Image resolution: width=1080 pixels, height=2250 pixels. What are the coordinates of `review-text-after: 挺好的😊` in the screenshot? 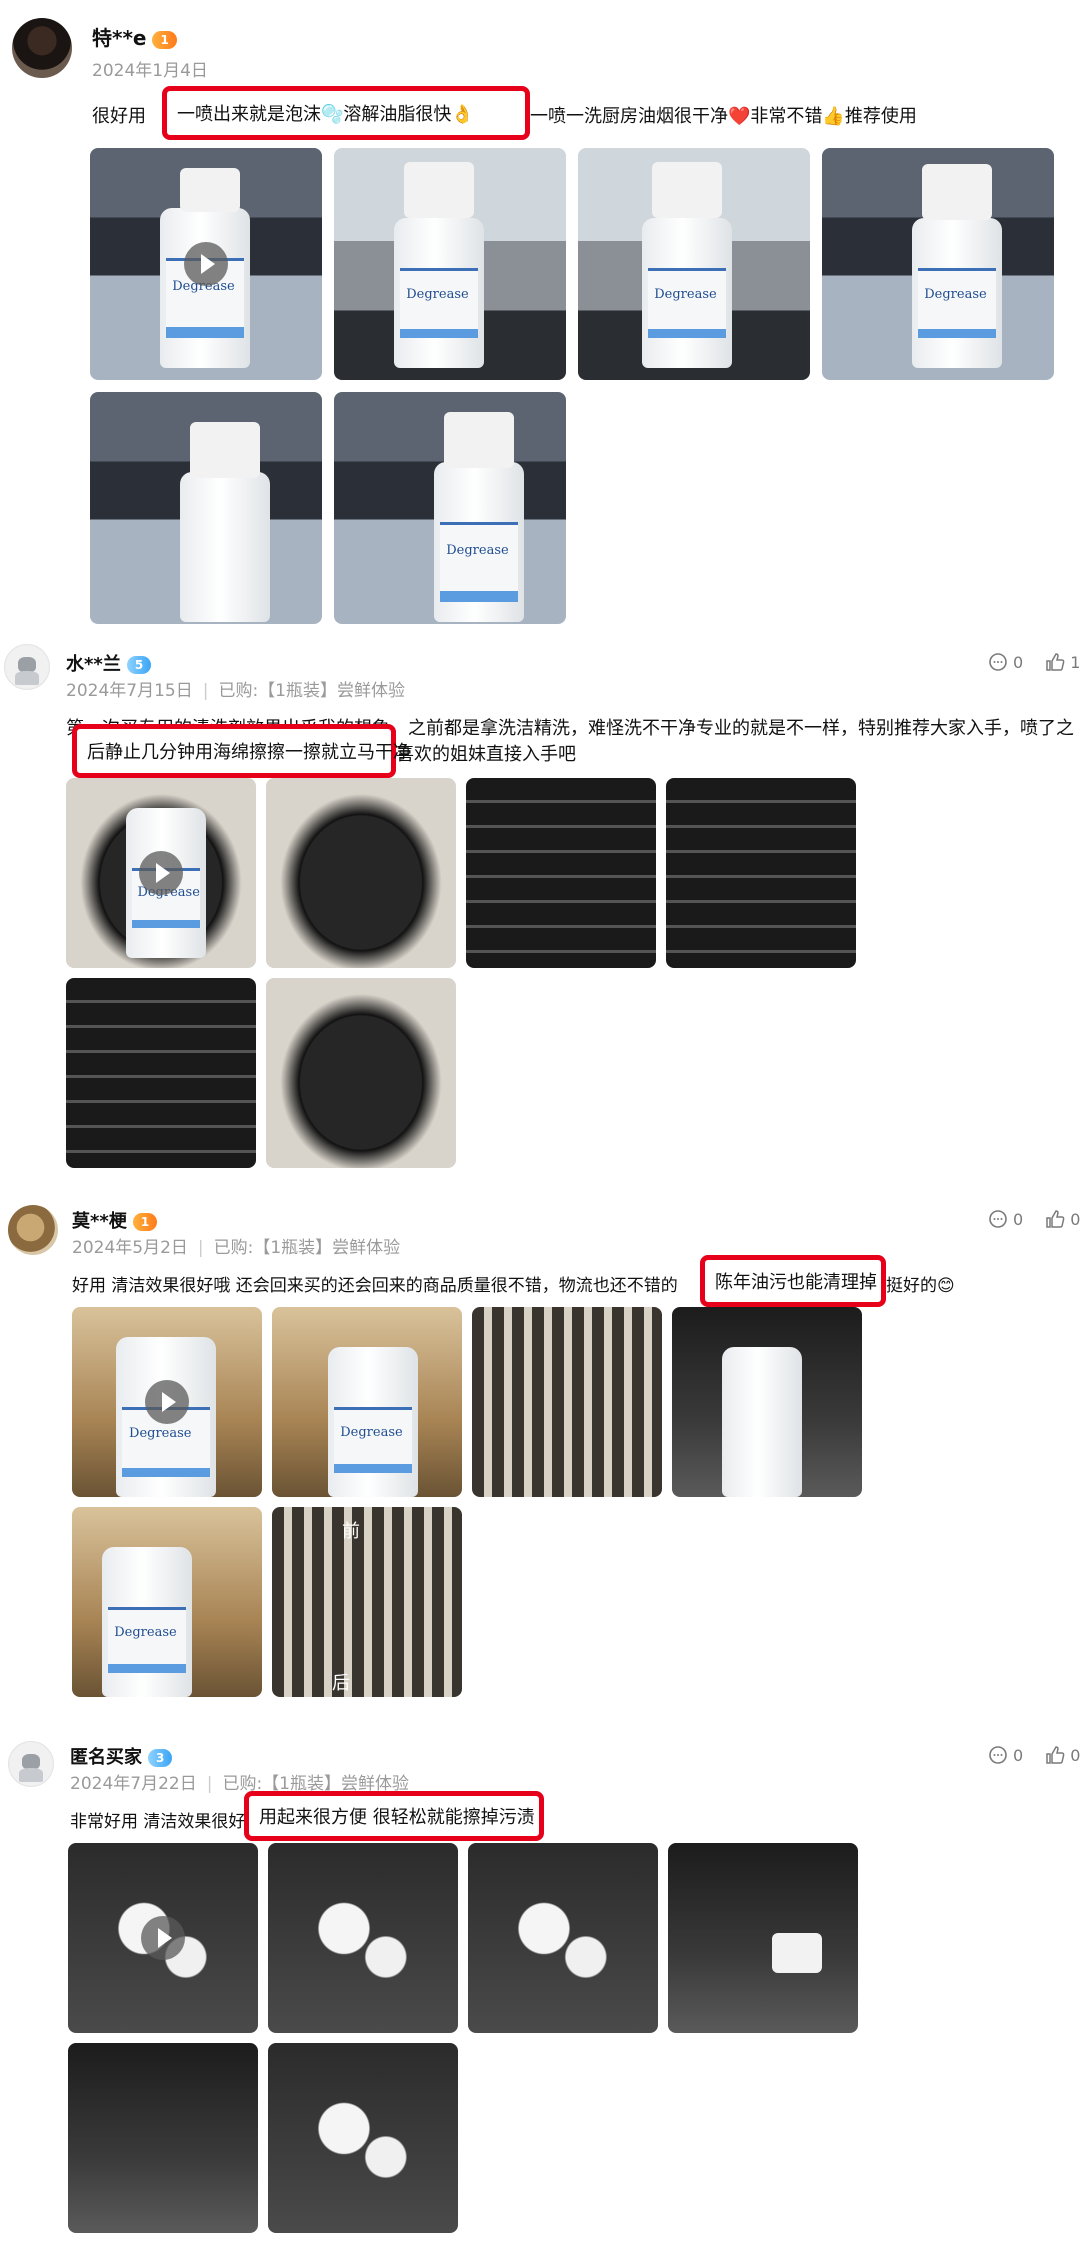 It's located at (920, 1286).